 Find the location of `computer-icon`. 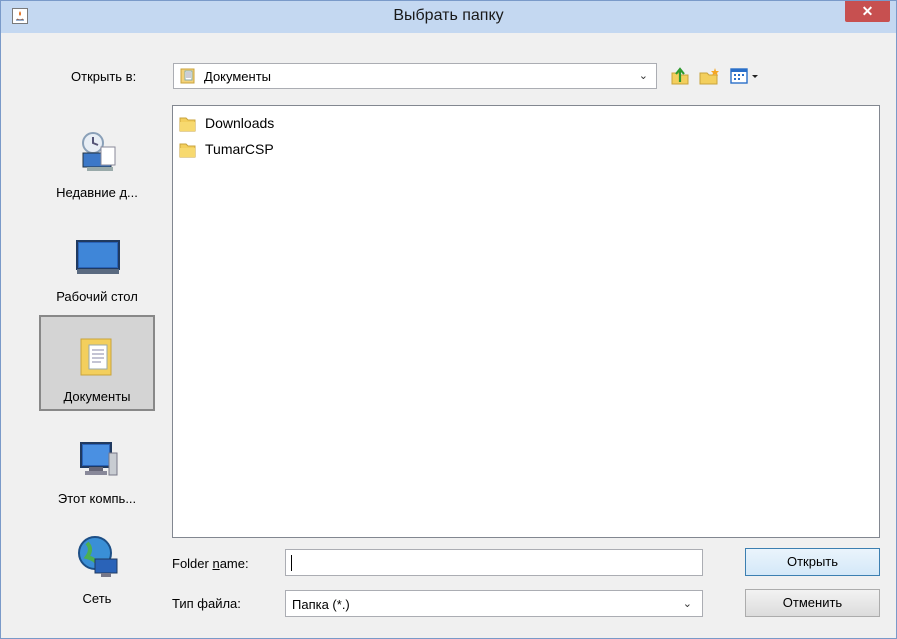

computer-icon is located at coordinates (99, 459).